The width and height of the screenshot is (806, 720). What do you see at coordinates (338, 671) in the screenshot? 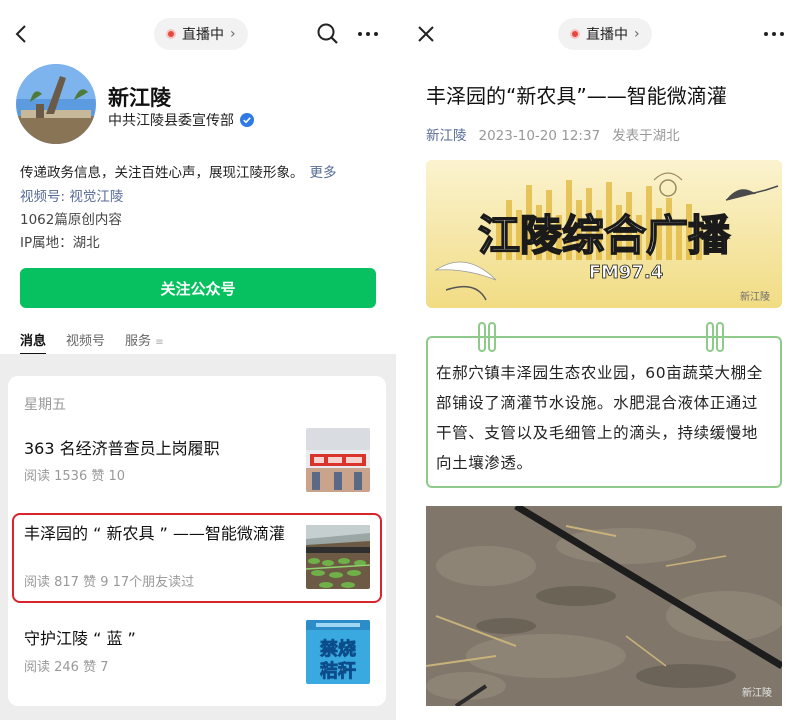
I see `thumb-text-straw: 秸秆` at bounding box center [338, 671].